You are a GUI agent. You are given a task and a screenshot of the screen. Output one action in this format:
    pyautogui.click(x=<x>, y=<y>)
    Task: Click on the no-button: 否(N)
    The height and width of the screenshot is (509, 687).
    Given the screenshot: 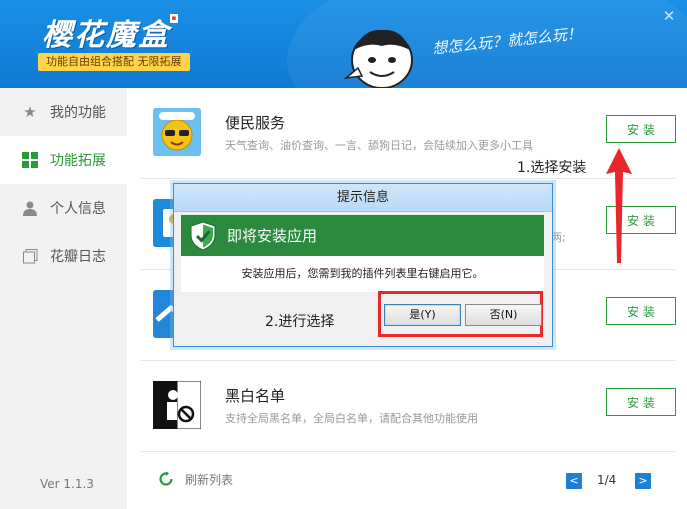 What is the action you would take?
    pyautogui.click(x=503, y=315)
    